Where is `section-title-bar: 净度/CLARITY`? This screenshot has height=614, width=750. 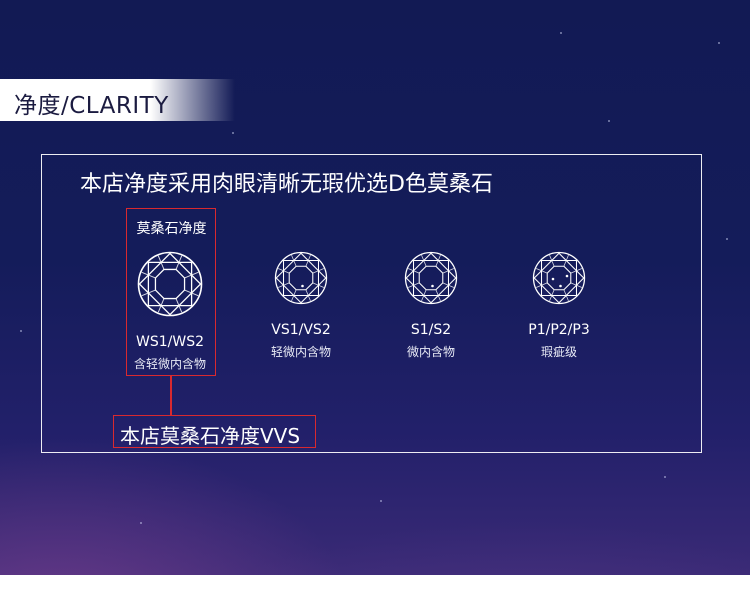
section-title-bar: 净度/CLARITY is located at coordinates (117, 100).